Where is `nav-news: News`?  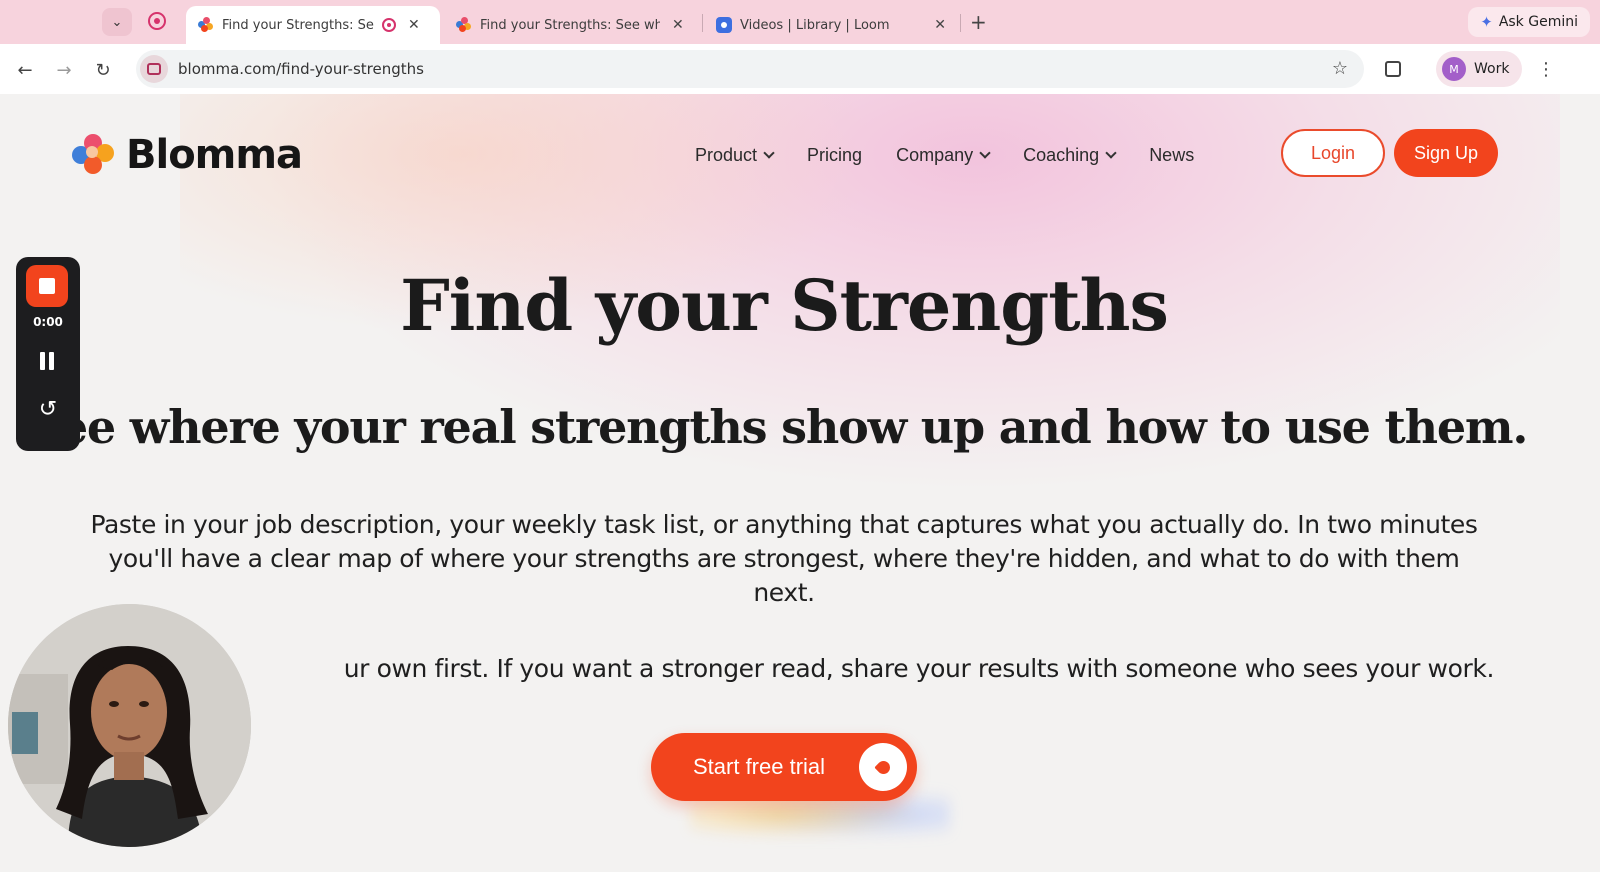 nav-news: News is located at coordinates (1171, 155).